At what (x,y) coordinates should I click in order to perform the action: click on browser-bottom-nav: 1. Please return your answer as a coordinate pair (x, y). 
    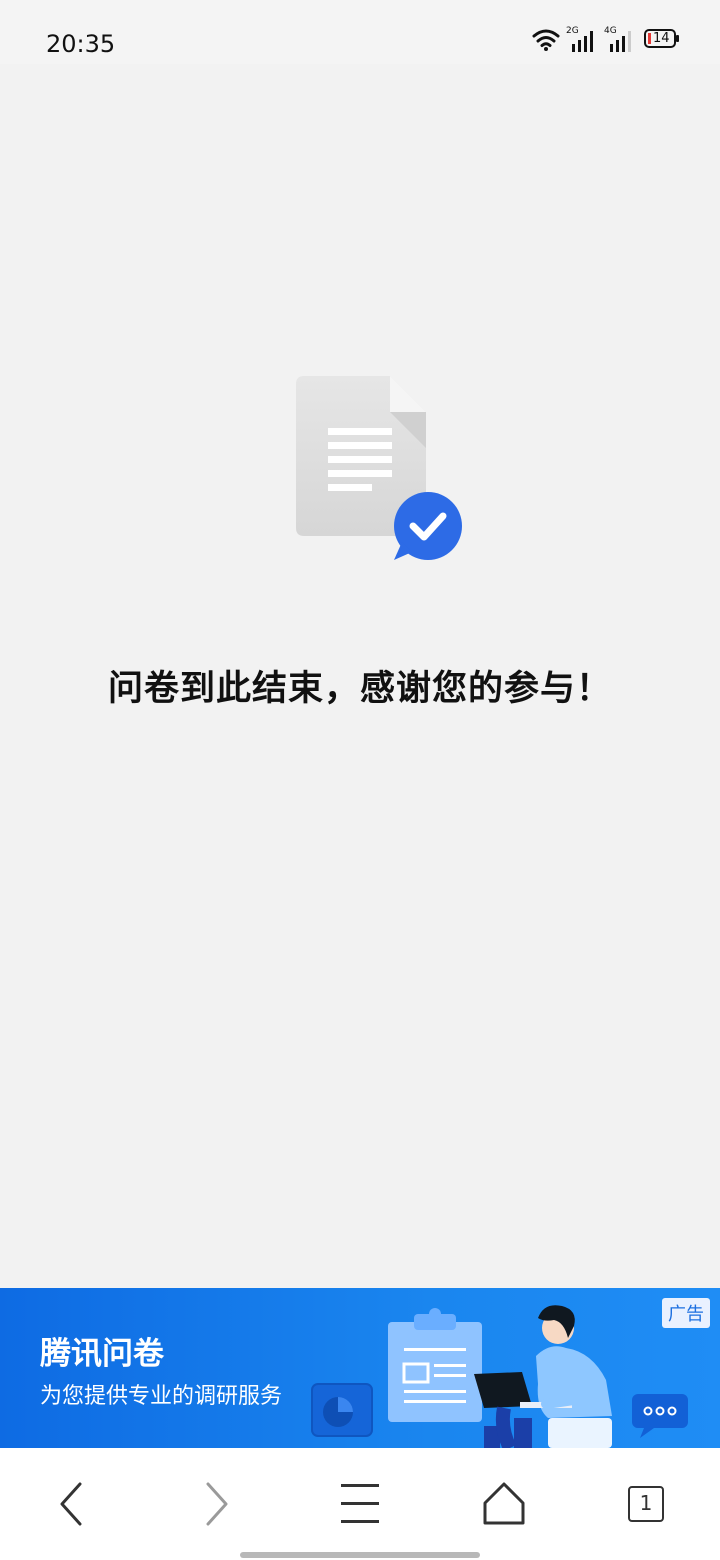
    Looking at the image, I should click on (360, 1504).